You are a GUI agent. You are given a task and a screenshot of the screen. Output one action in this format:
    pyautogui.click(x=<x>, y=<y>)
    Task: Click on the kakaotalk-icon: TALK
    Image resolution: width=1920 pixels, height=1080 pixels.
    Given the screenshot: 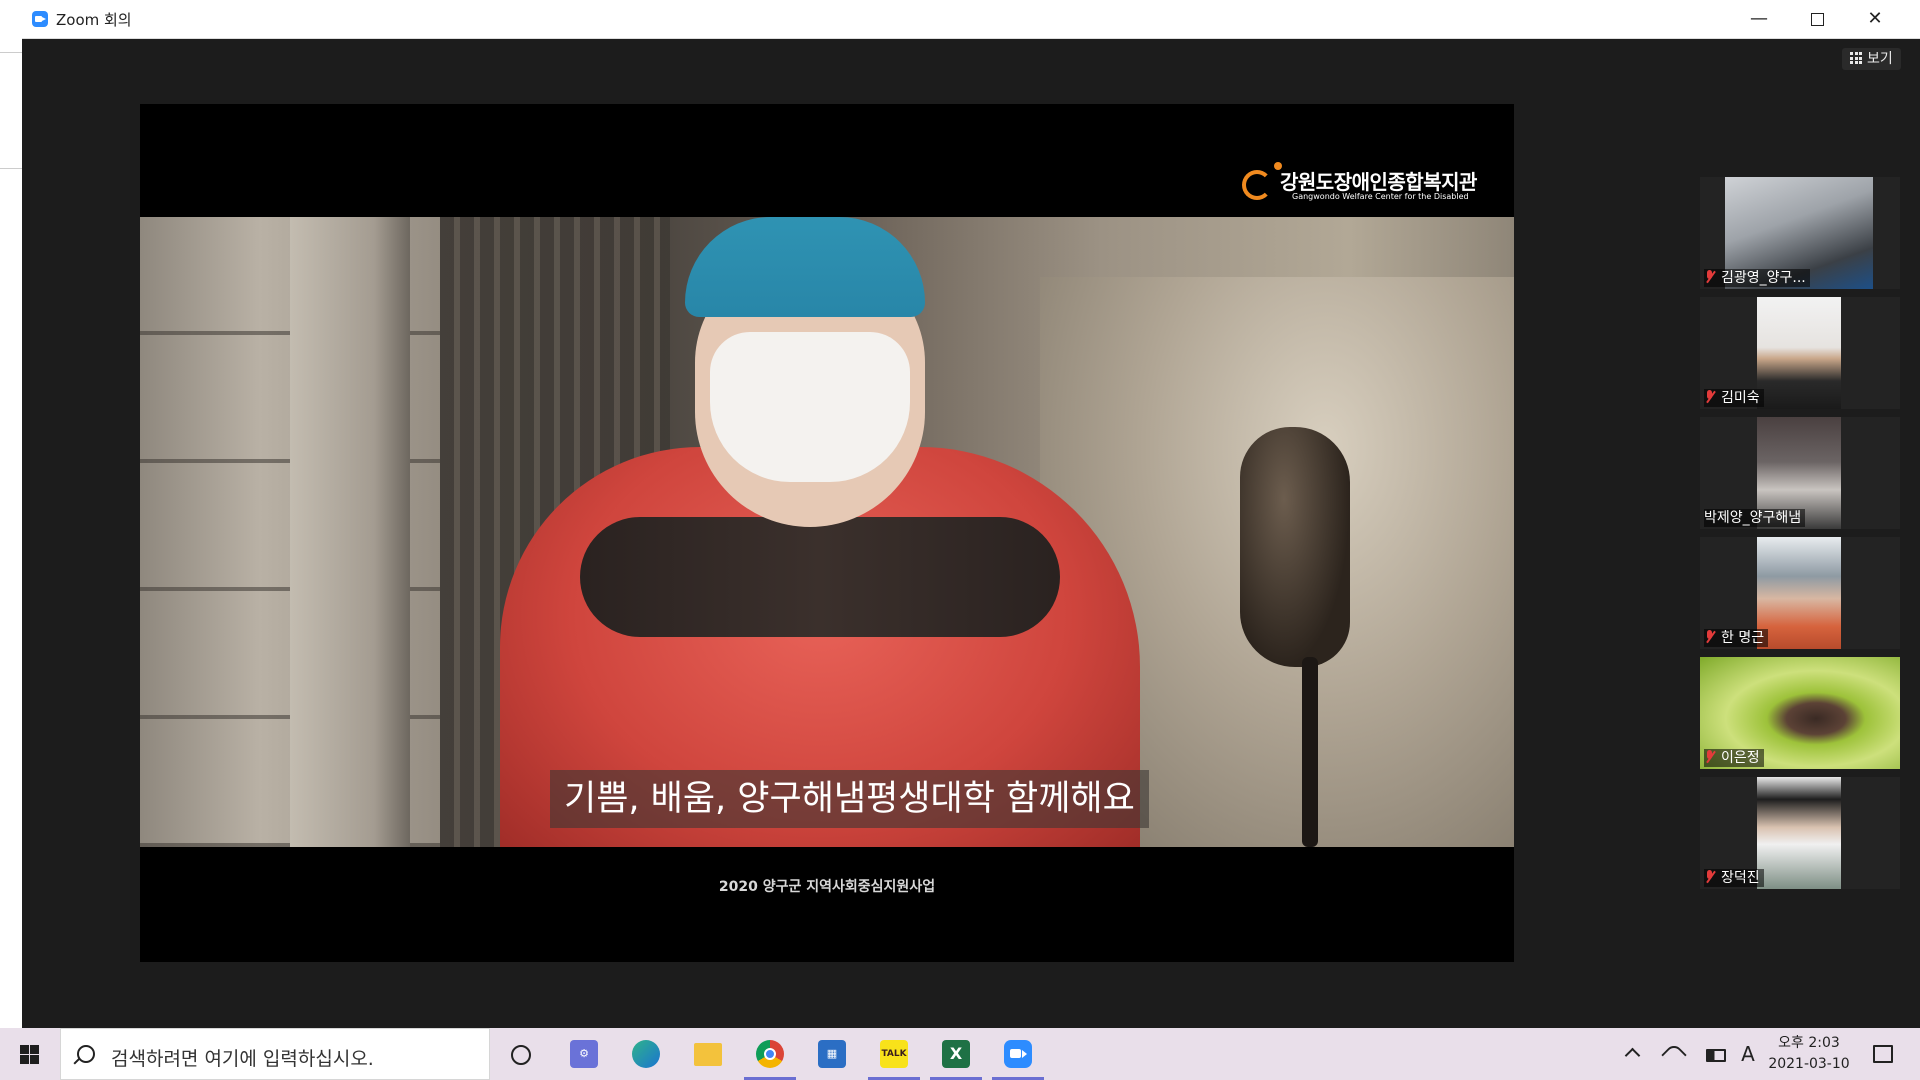 What is the action you would take?
    pyautogui.click(x=894, y=1054)
    